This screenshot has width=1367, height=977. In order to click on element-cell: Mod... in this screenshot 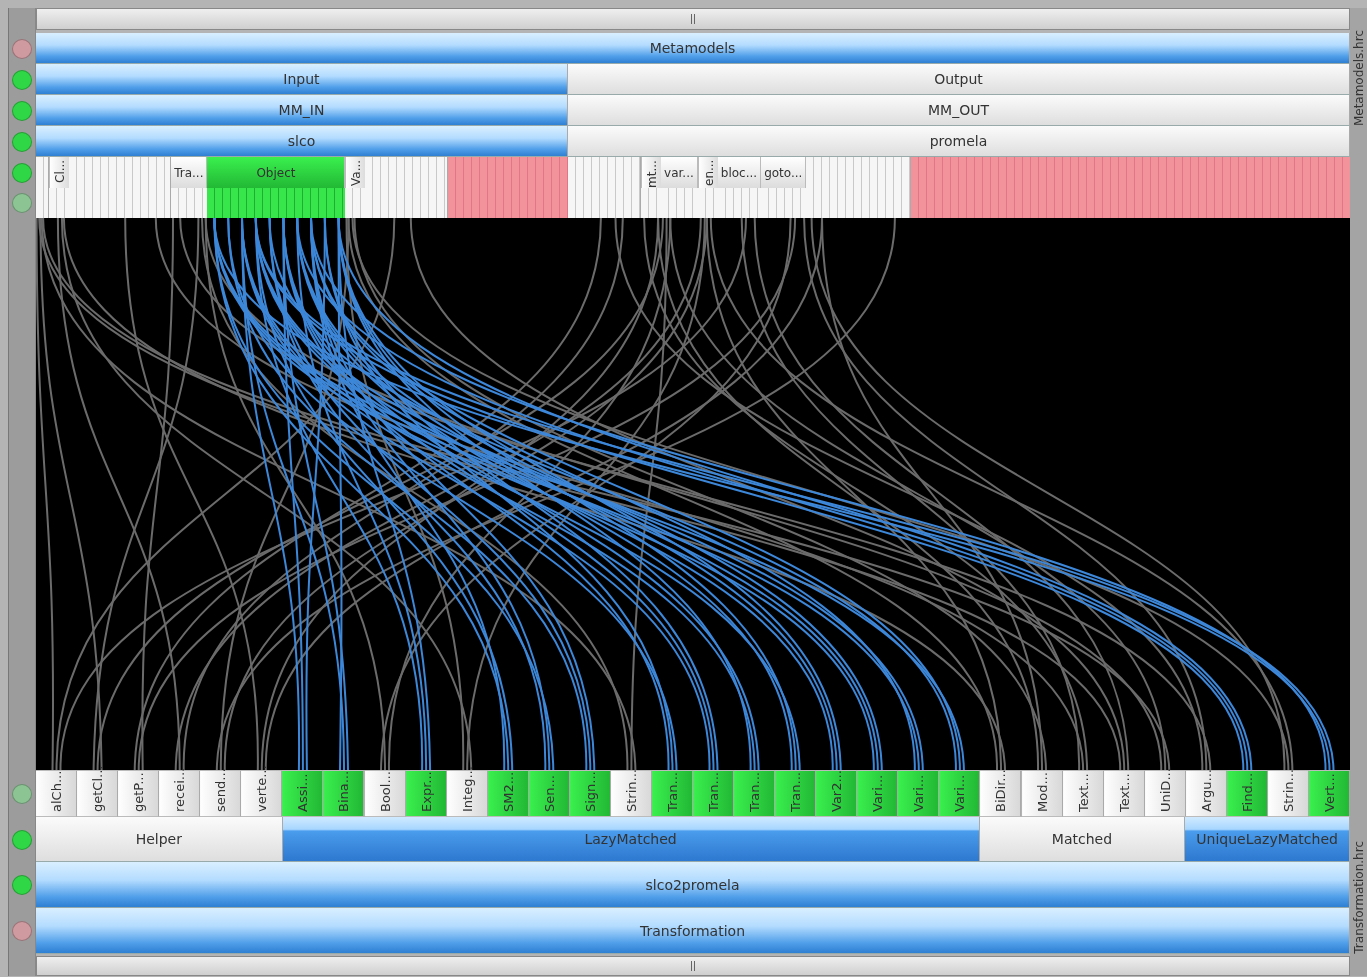, I will do `click(1042, 793)`.